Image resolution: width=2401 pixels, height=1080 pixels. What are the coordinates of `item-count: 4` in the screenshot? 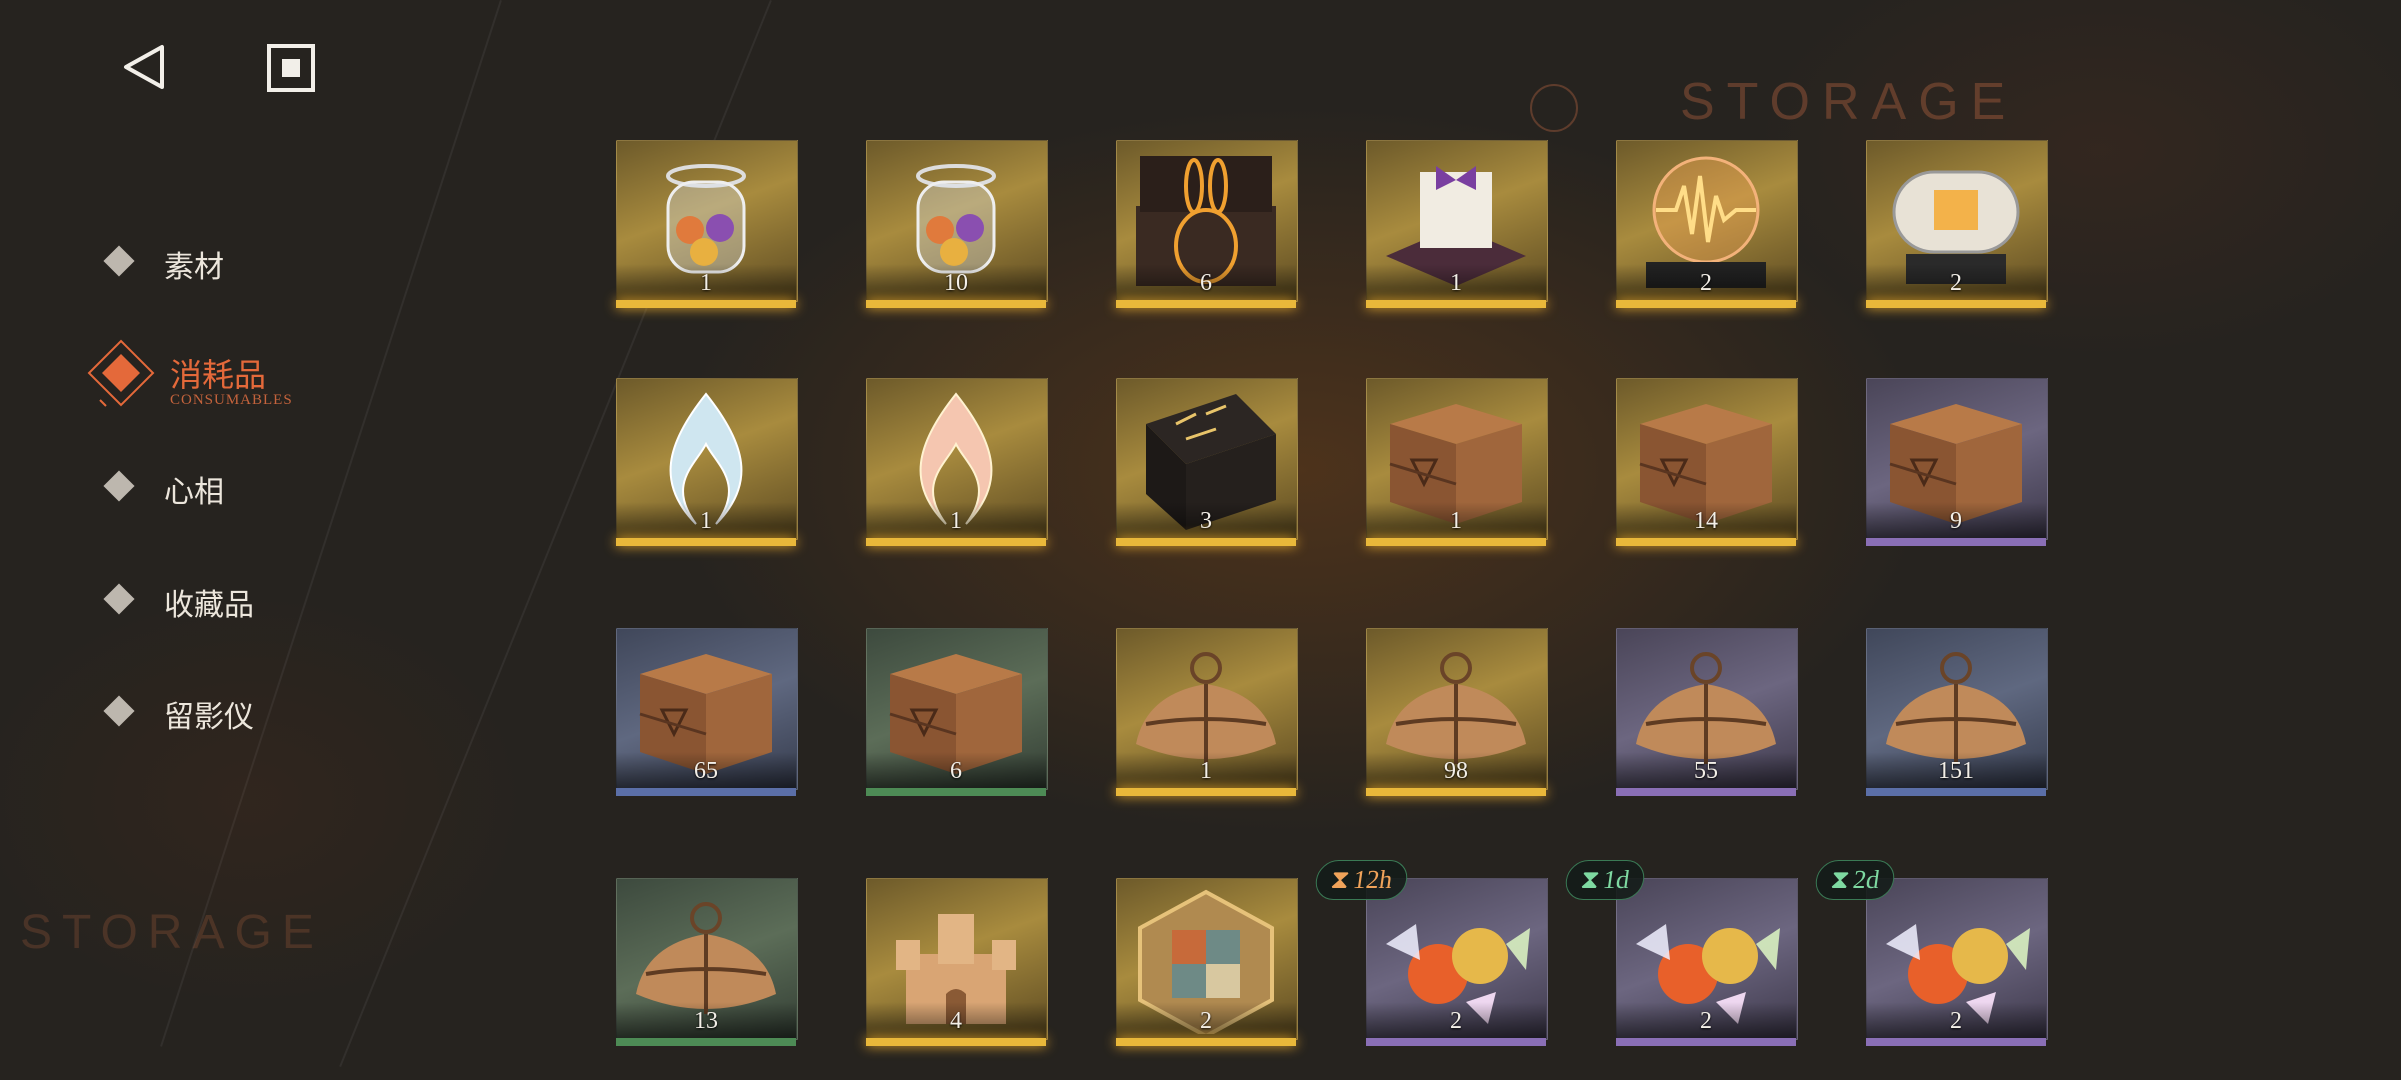 It's located at (956, 1021).